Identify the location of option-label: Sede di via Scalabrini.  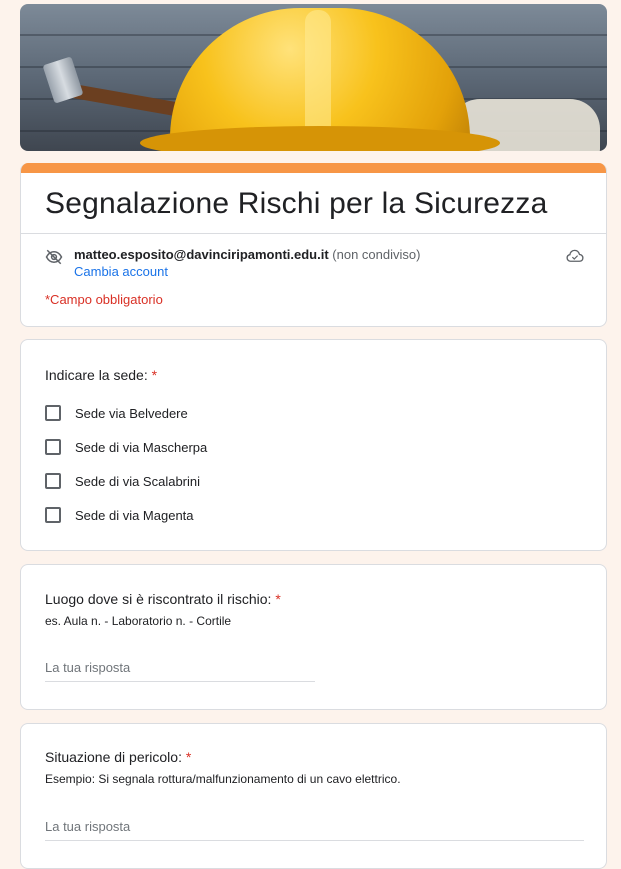
(138, 481).